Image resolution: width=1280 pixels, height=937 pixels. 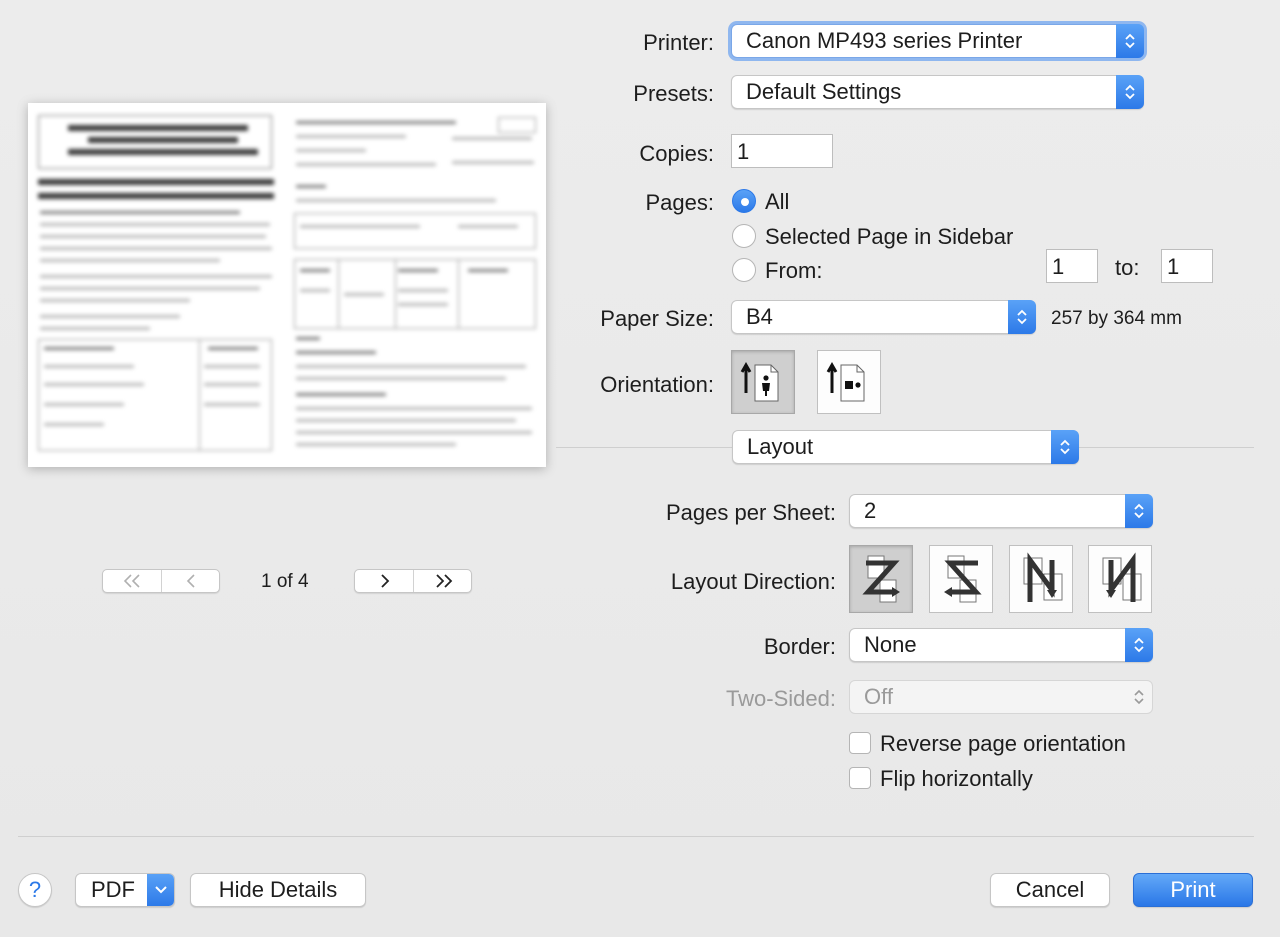 I want to click on page-indicator: 1 of 4, so click(x=285, y=581).